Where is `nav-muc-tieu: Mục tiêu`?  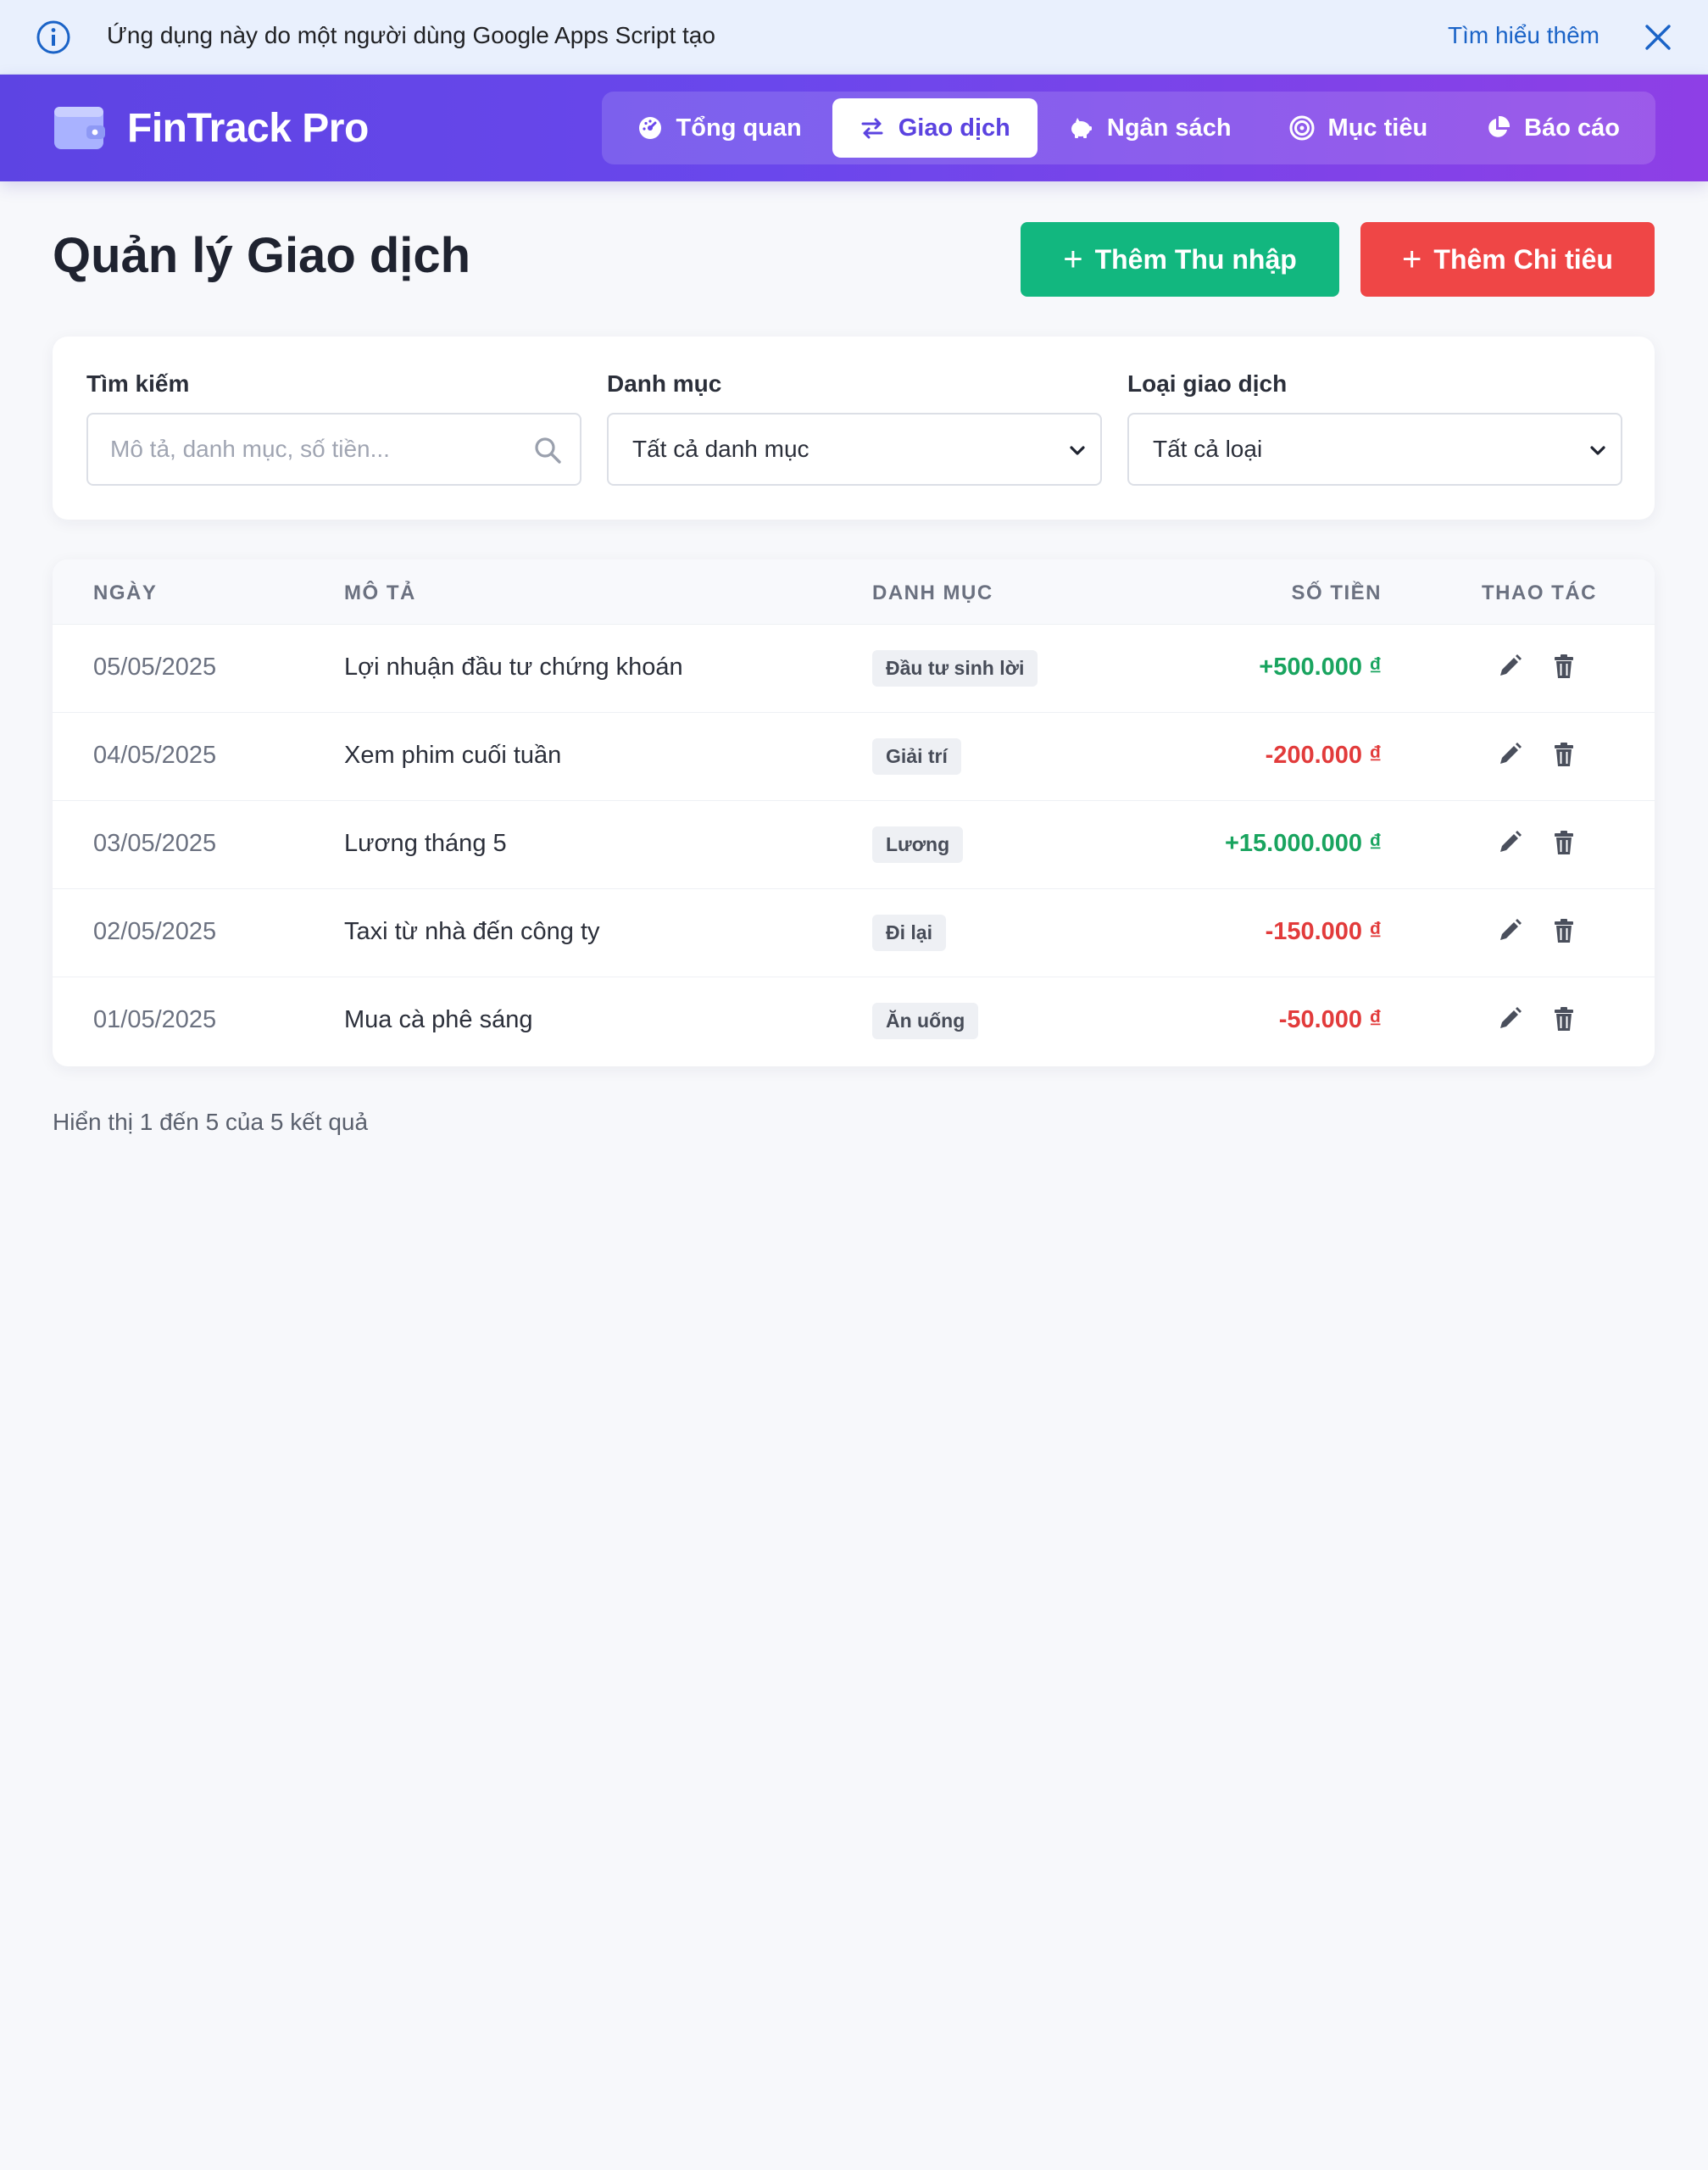 nav-muc-tieu: Mục tiêu is located at coordinates (1358, 128).